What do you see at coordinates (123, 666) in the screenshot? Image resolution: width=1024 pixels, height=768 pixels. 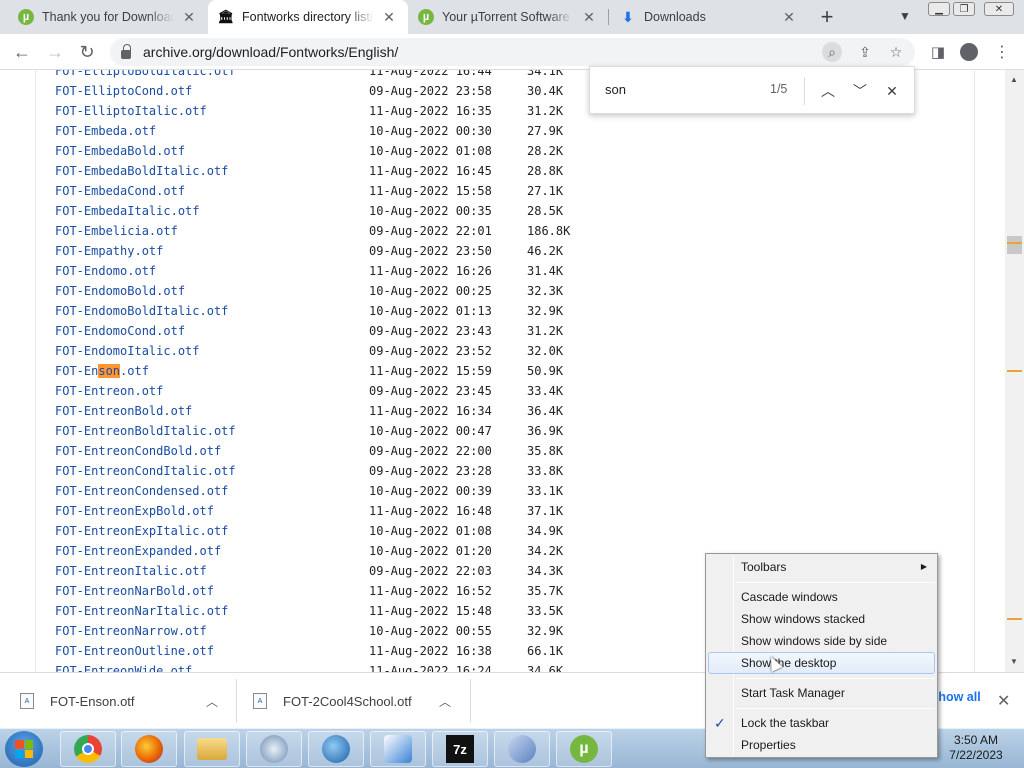 I see `file-link: FOT-EntreonWide.otf` at bounding box center [123, 666].